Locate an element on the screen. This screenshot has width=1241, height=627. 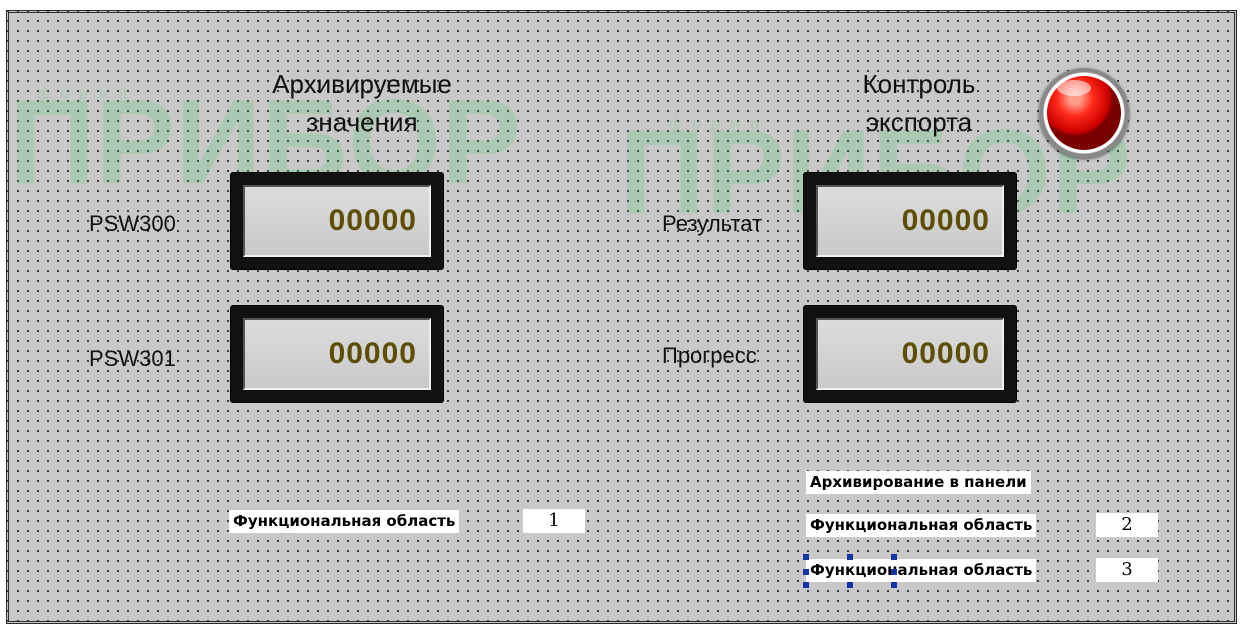
function-area-3-label: Функциональная область is located at coordinates (921, 570).